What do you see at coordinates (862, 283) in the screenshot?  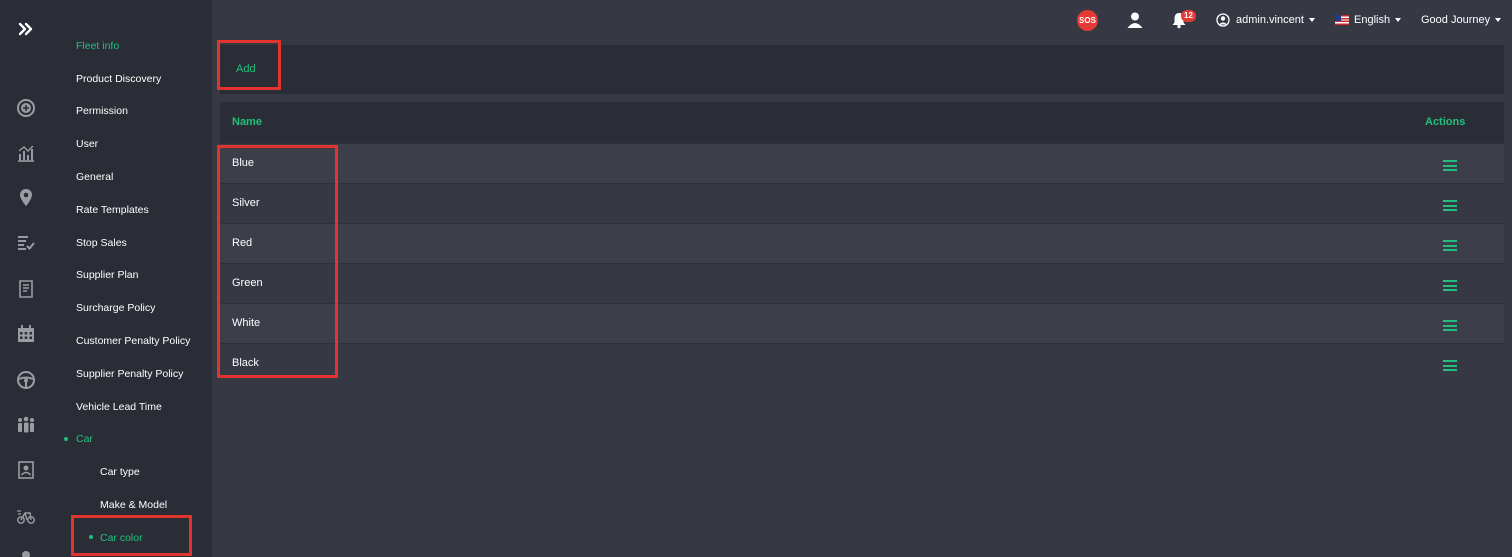 I see `table-row: Green` at bounding box center [862, 283].